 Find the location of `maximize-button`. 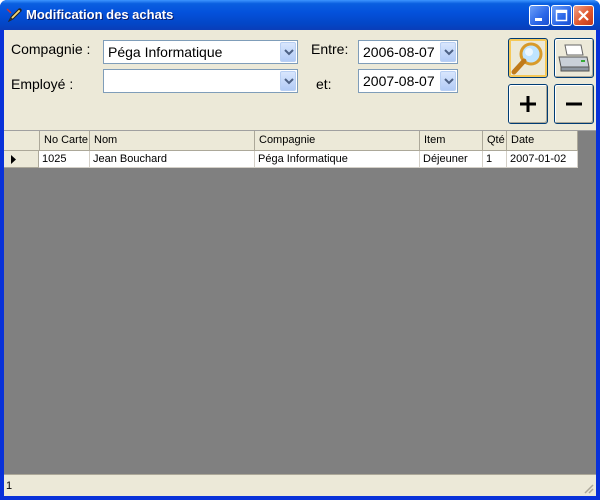

maximize-button is located at coordinates (561, 15).